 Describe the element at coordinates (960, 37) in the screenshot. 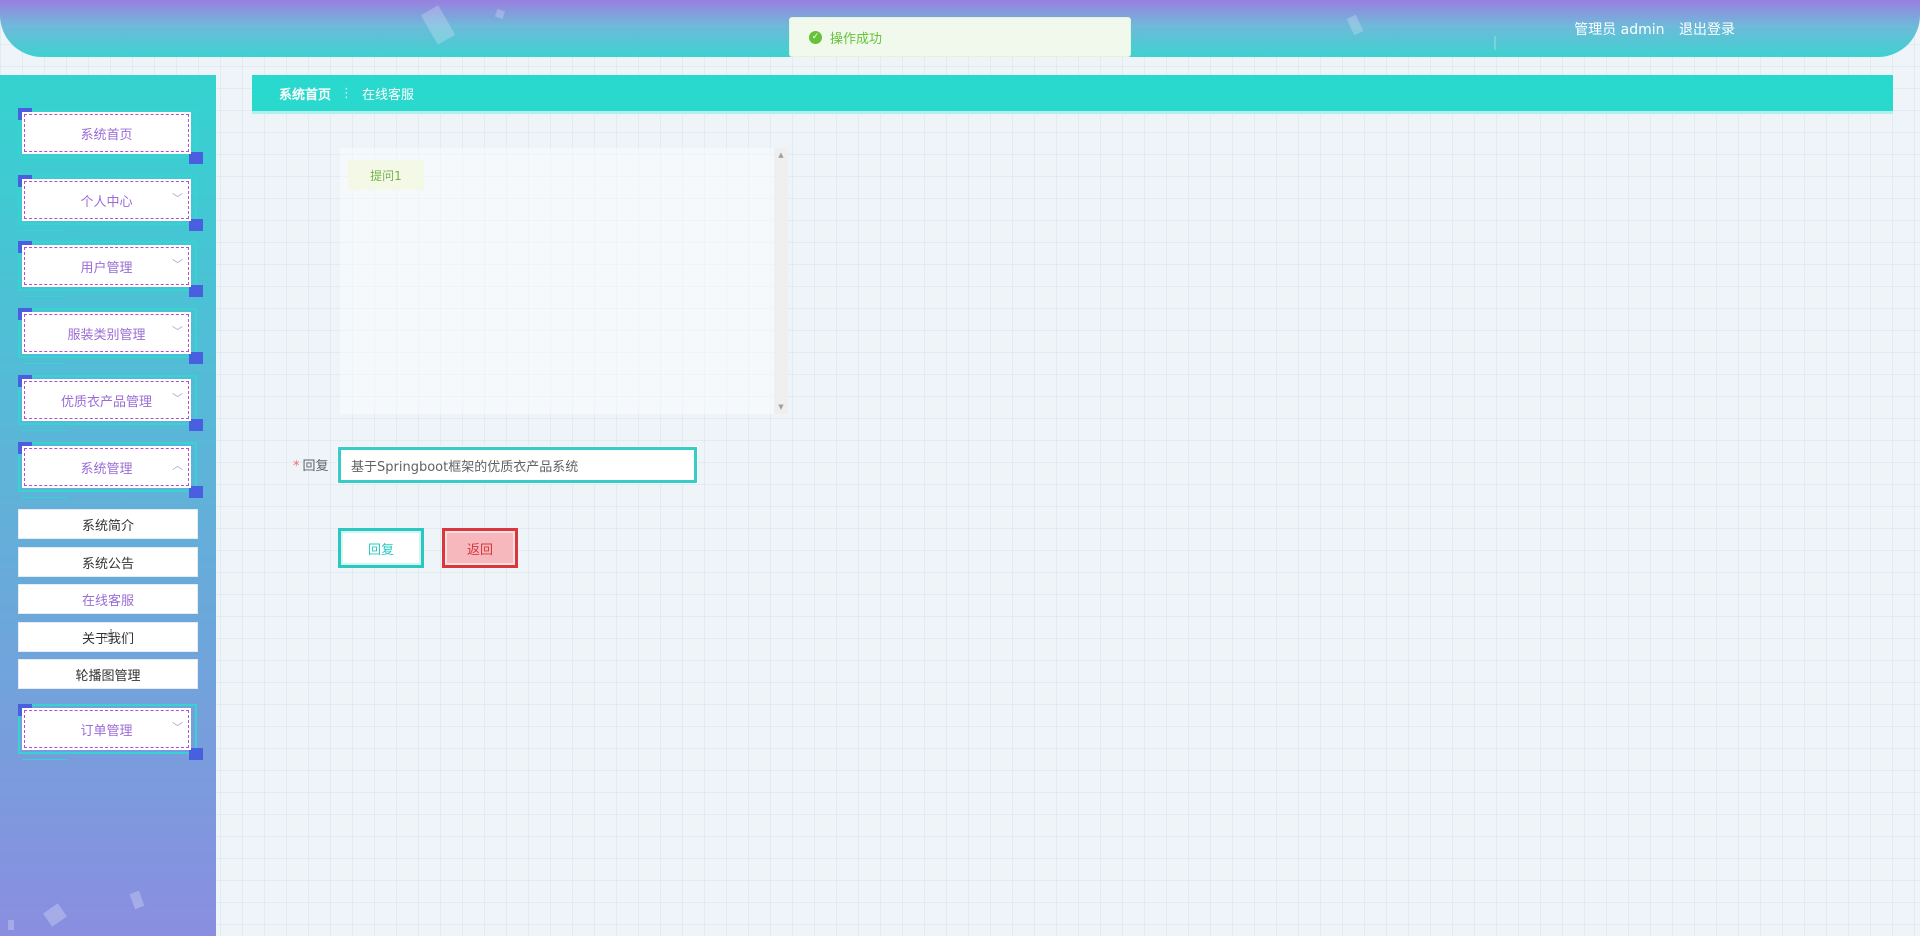

I see `success-toast: ✓ 操作成功` at that location.